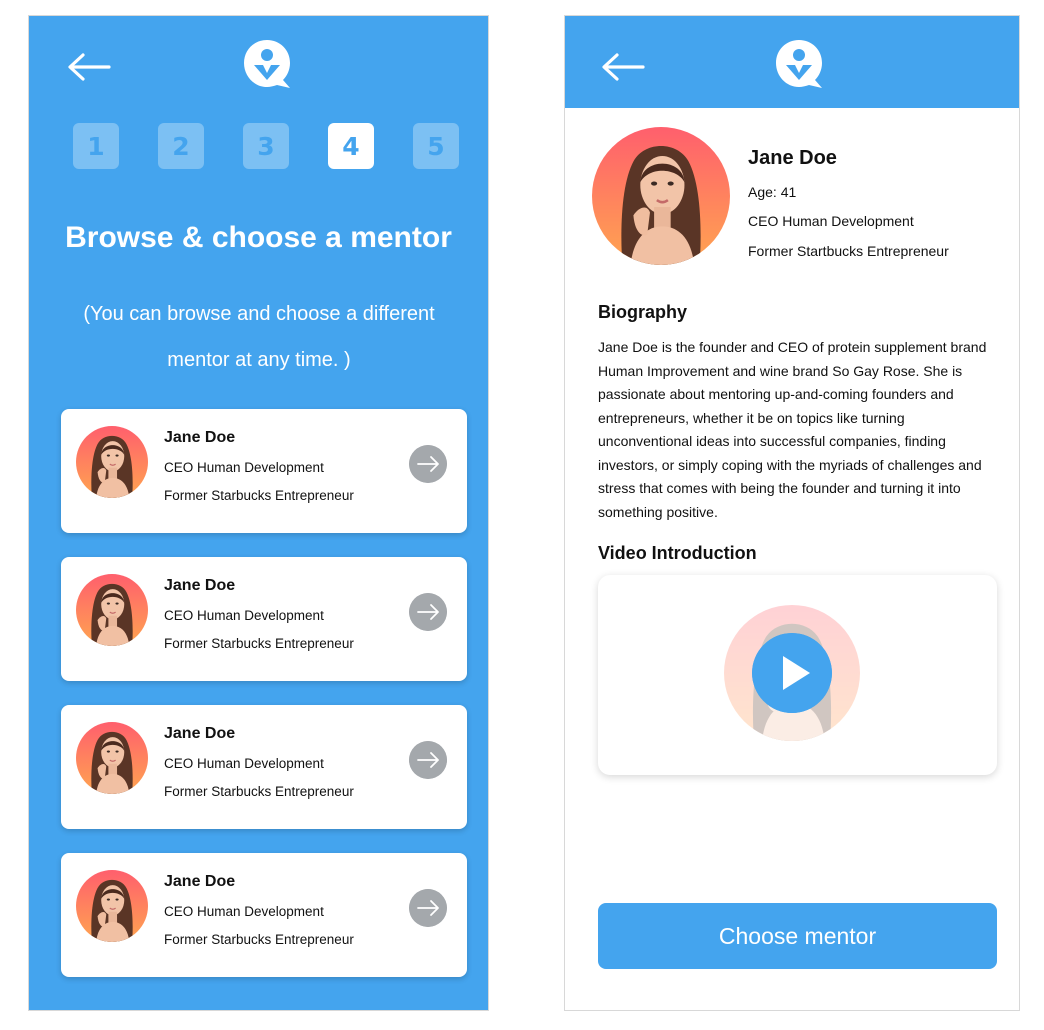 This screenshot has height=1030, width=1044. I want to click on header-bar, so click(792, 62).